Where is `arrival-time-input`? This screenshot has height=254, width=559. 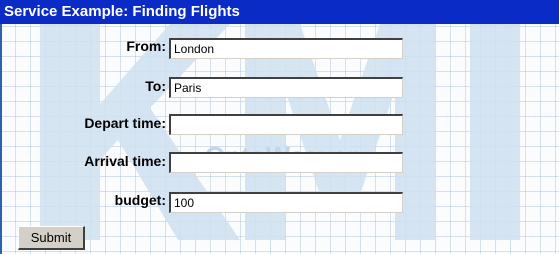
arrival-time-input is located at coordinates (286, 162).